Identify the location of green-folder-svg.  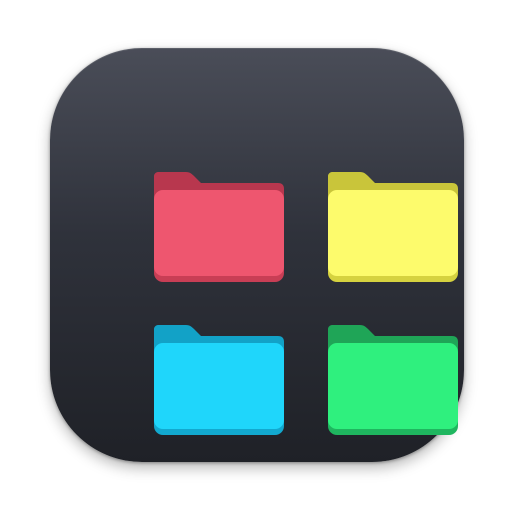
(393, 380).